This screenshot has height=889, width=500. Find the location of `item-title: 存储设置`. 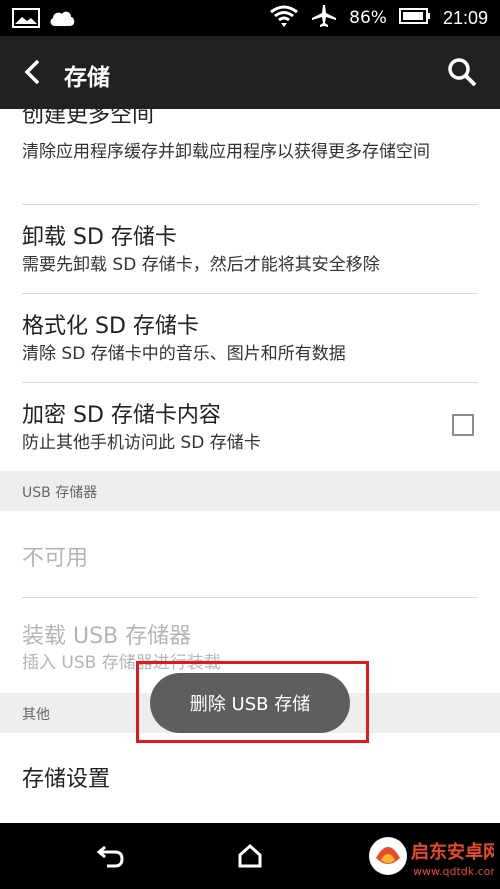

item-title: 存储设置 is located at coordinates (66, 779).